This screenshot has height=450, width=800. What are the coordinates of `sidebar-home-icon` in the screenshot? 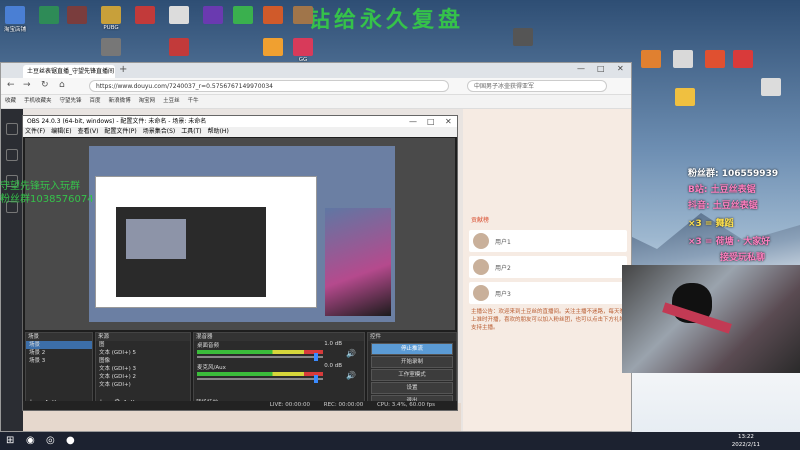 It's located at (12, 129).